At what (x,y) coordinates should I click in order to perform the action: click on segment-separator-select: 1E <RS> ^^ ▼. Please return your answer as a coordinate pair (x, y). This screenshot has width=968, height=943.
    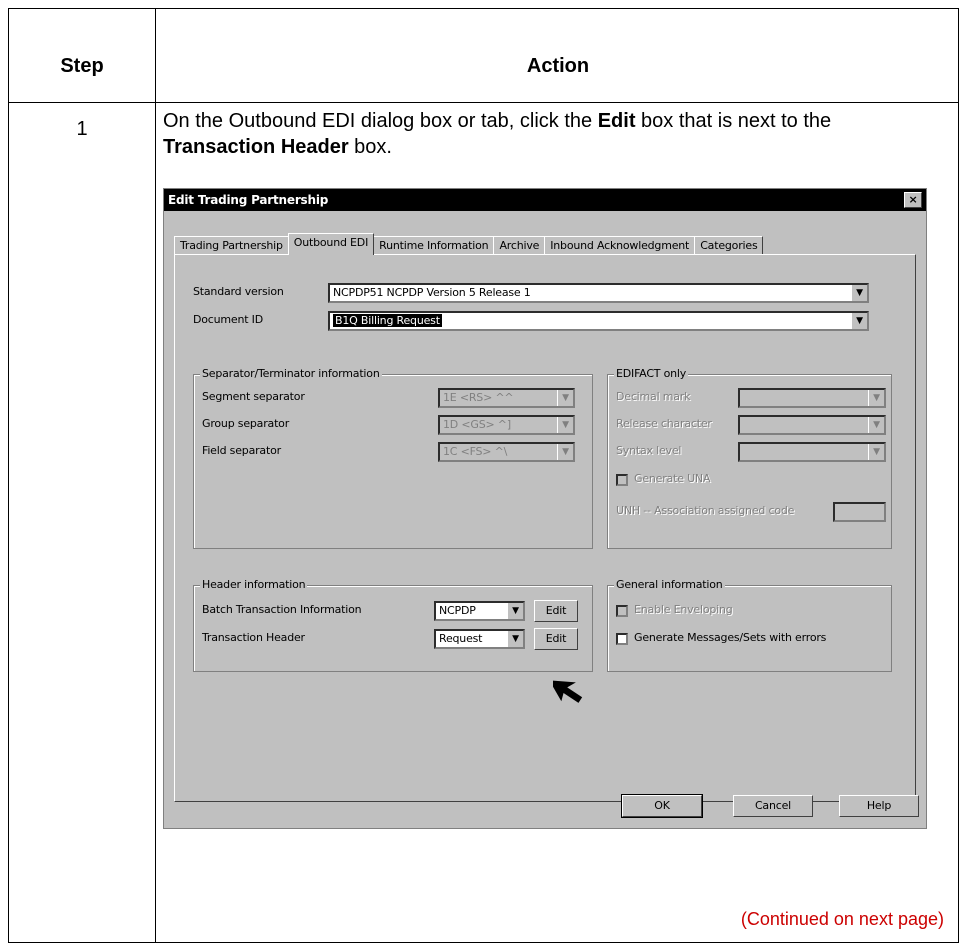
    Looking at the image, I should click on (506, 398).